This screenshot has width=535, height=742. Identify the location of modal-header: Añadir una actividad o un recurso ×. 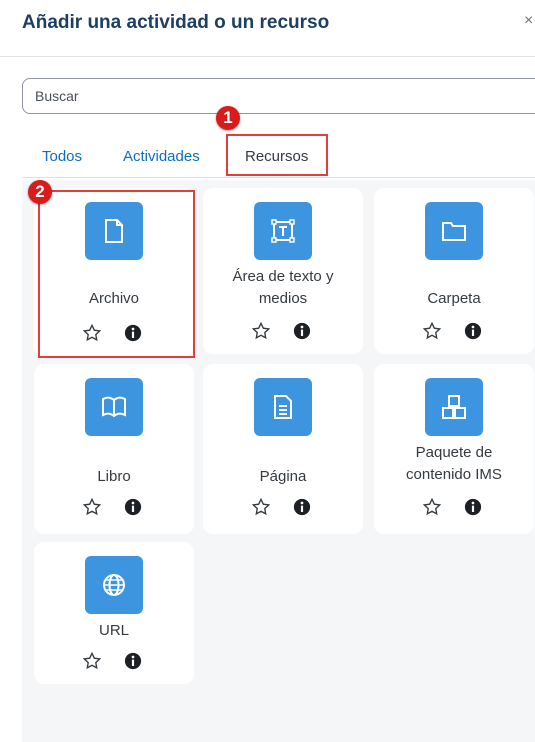
(267, 28).